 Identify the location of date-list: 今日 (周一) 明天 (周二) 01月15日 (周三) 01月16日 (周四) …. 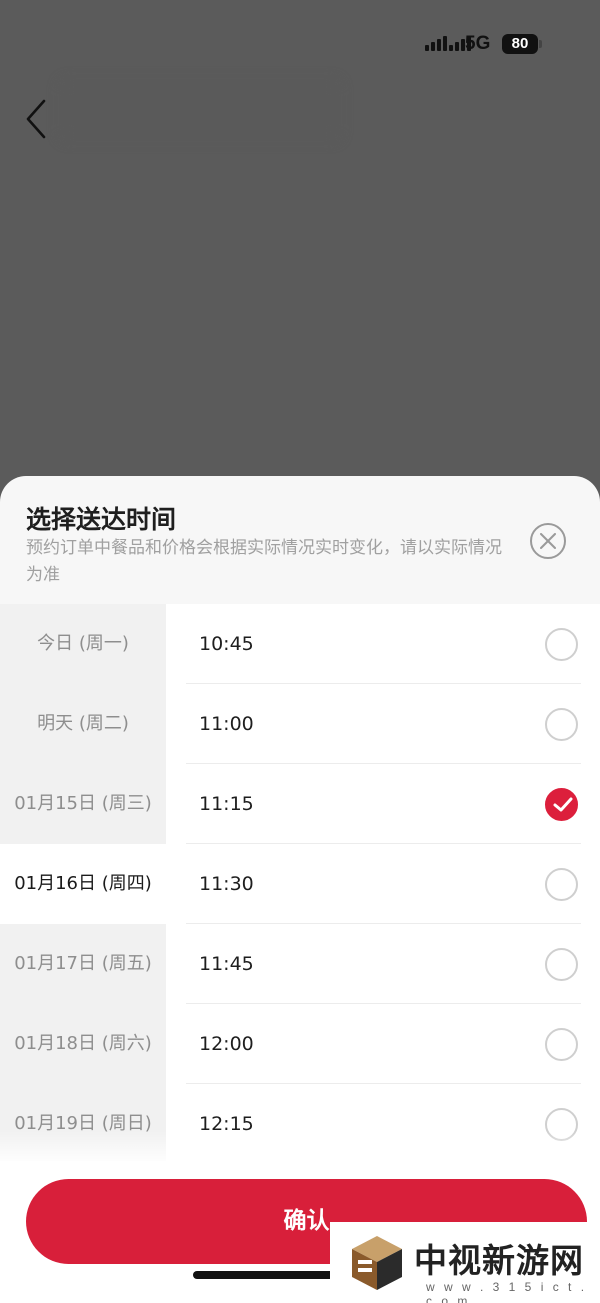
(83, 882).